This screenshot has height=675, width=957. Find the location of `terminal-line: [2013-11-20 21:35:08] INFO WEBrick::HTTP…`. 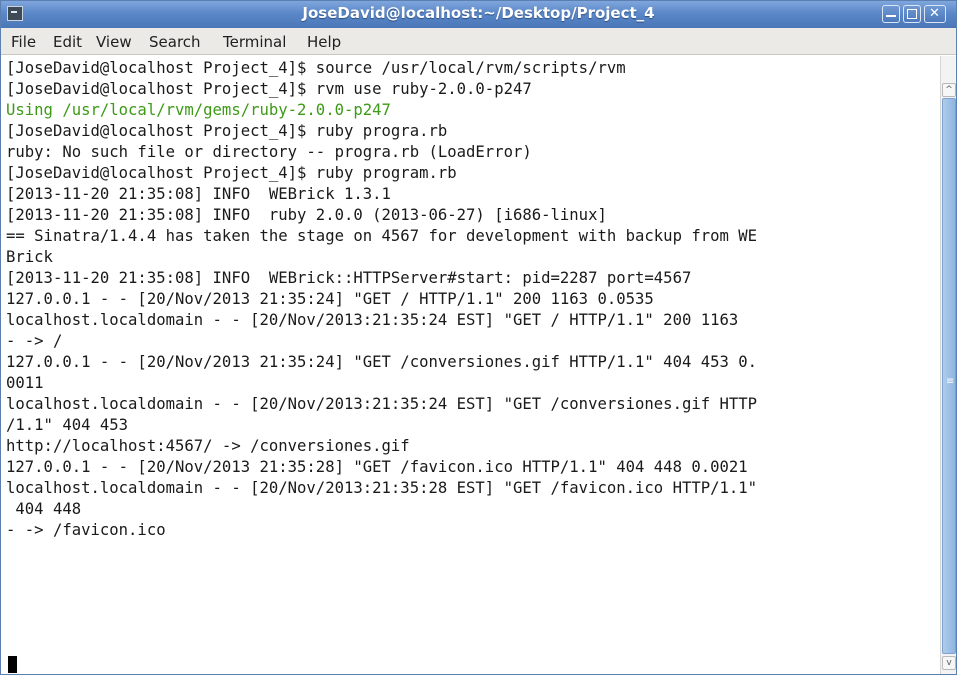

terminal-line: [2013-11-20 21:35:08] INFO WEBrick::HTTP… is located at coordinates (349, 278).